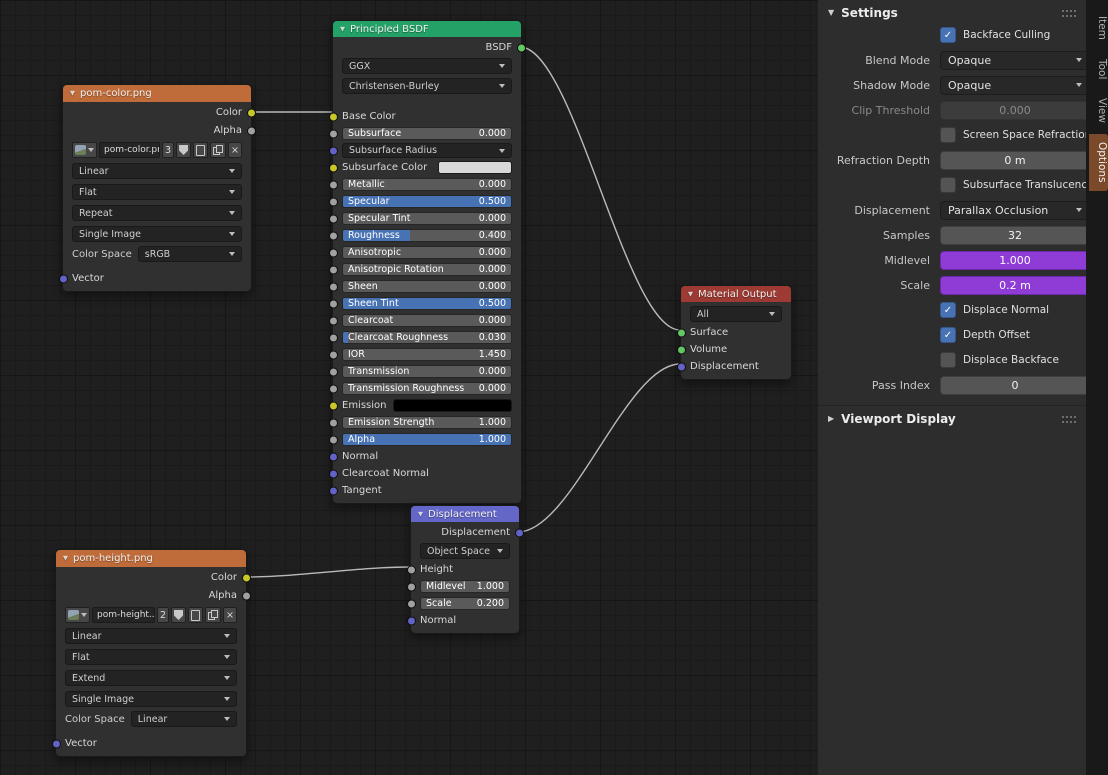 Image resolution: width=1108 pixels, height=775 pixels. Describe the element at coordinates (427, 252) in the screenshot. I see `anisotropic-slider: Anisotropic 0.000` at that location.